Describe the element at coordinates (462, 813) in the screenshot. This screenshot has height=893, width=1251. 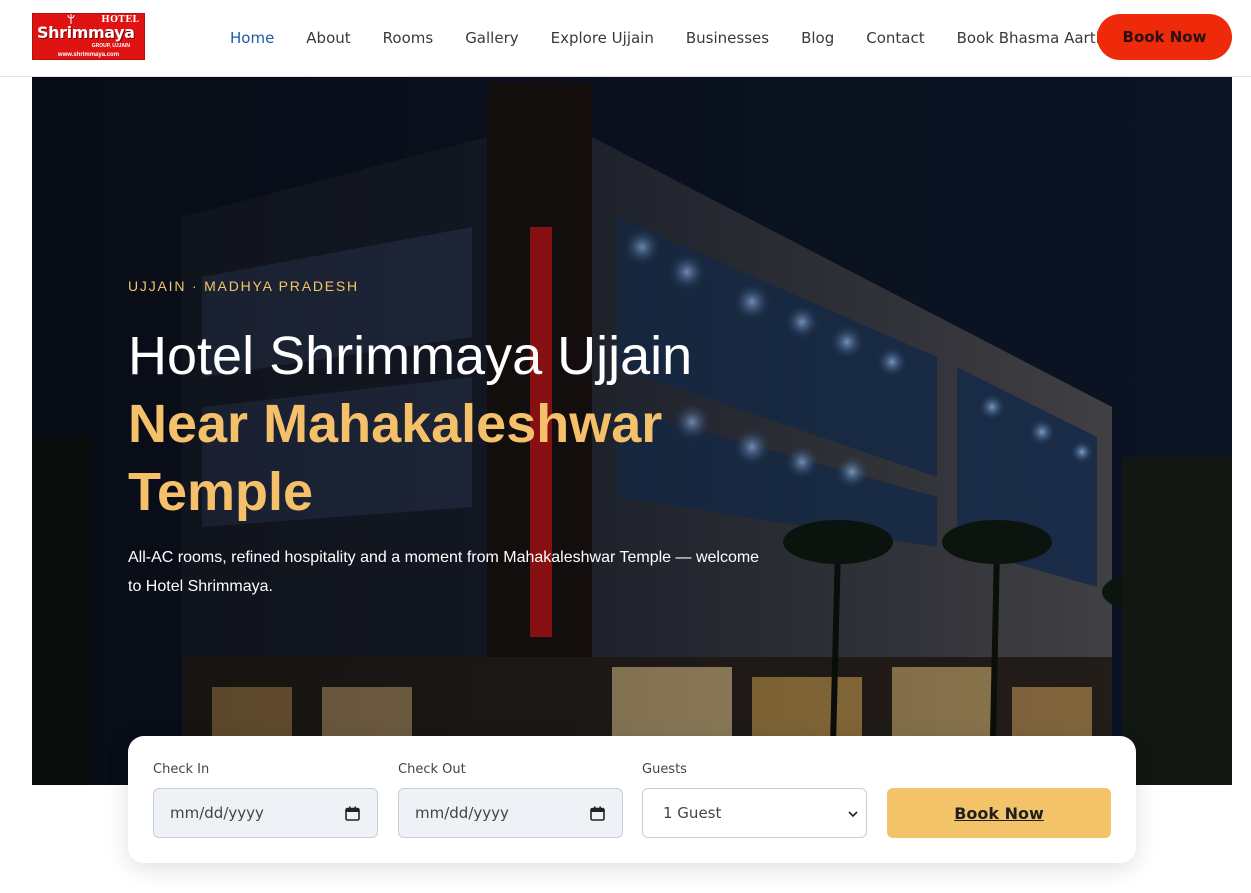
I see `check-out-placeholder: mm/dd/yyyy` at that location.